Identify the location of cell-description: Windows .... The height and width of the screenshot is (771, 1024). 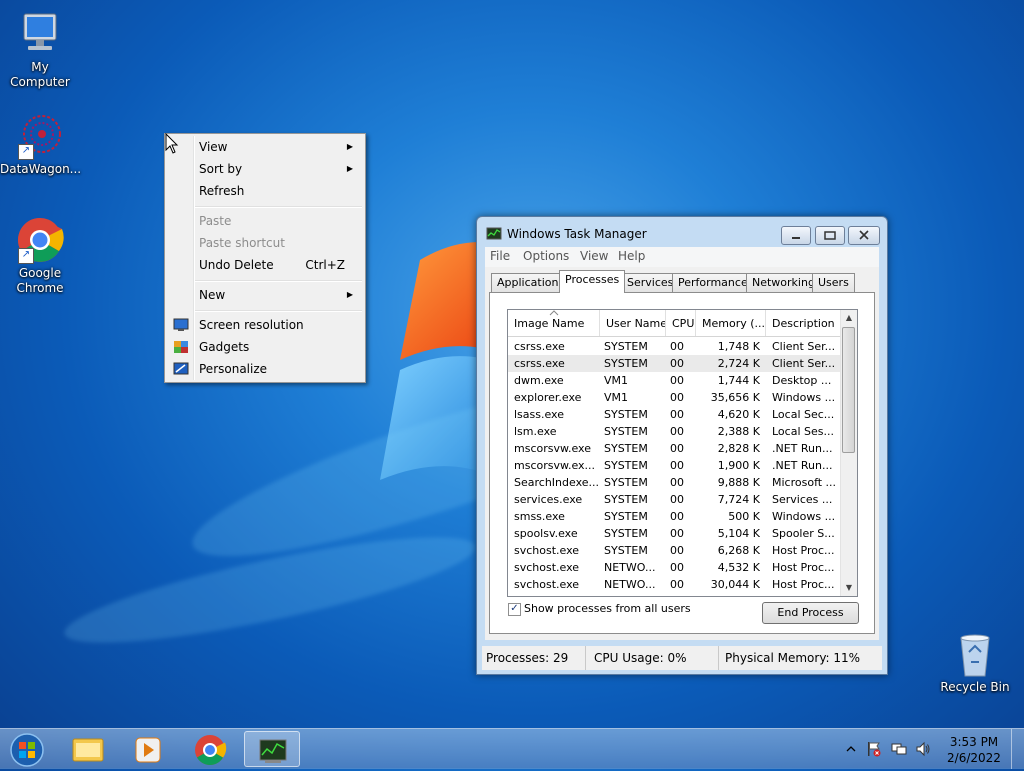
(804, 397).